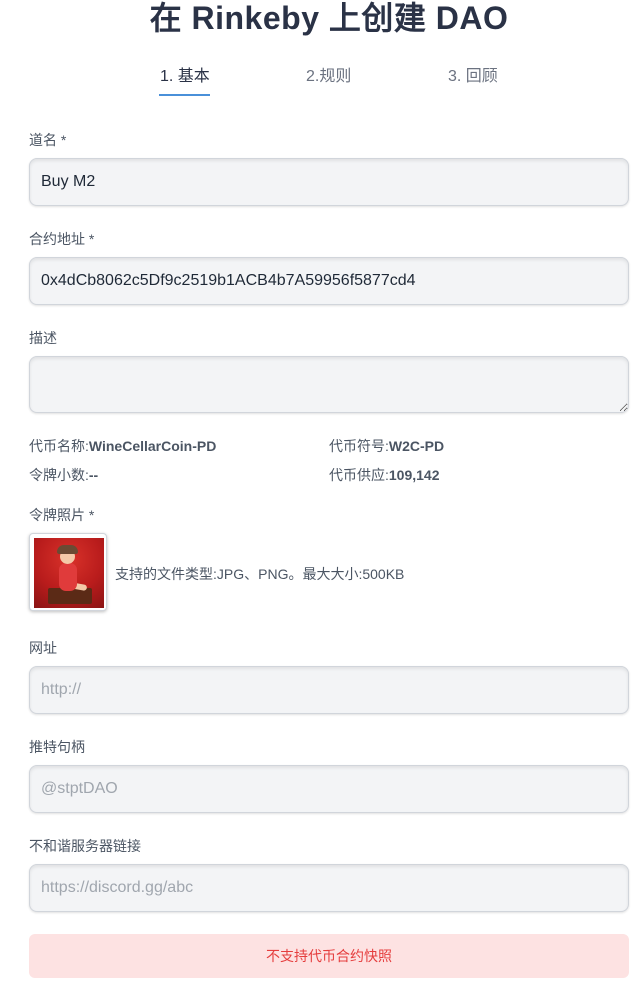 The width and height of the screenshot is (636, 983). I want to click on token-decimals-info: 令牌小数:--, so click(63, 475).